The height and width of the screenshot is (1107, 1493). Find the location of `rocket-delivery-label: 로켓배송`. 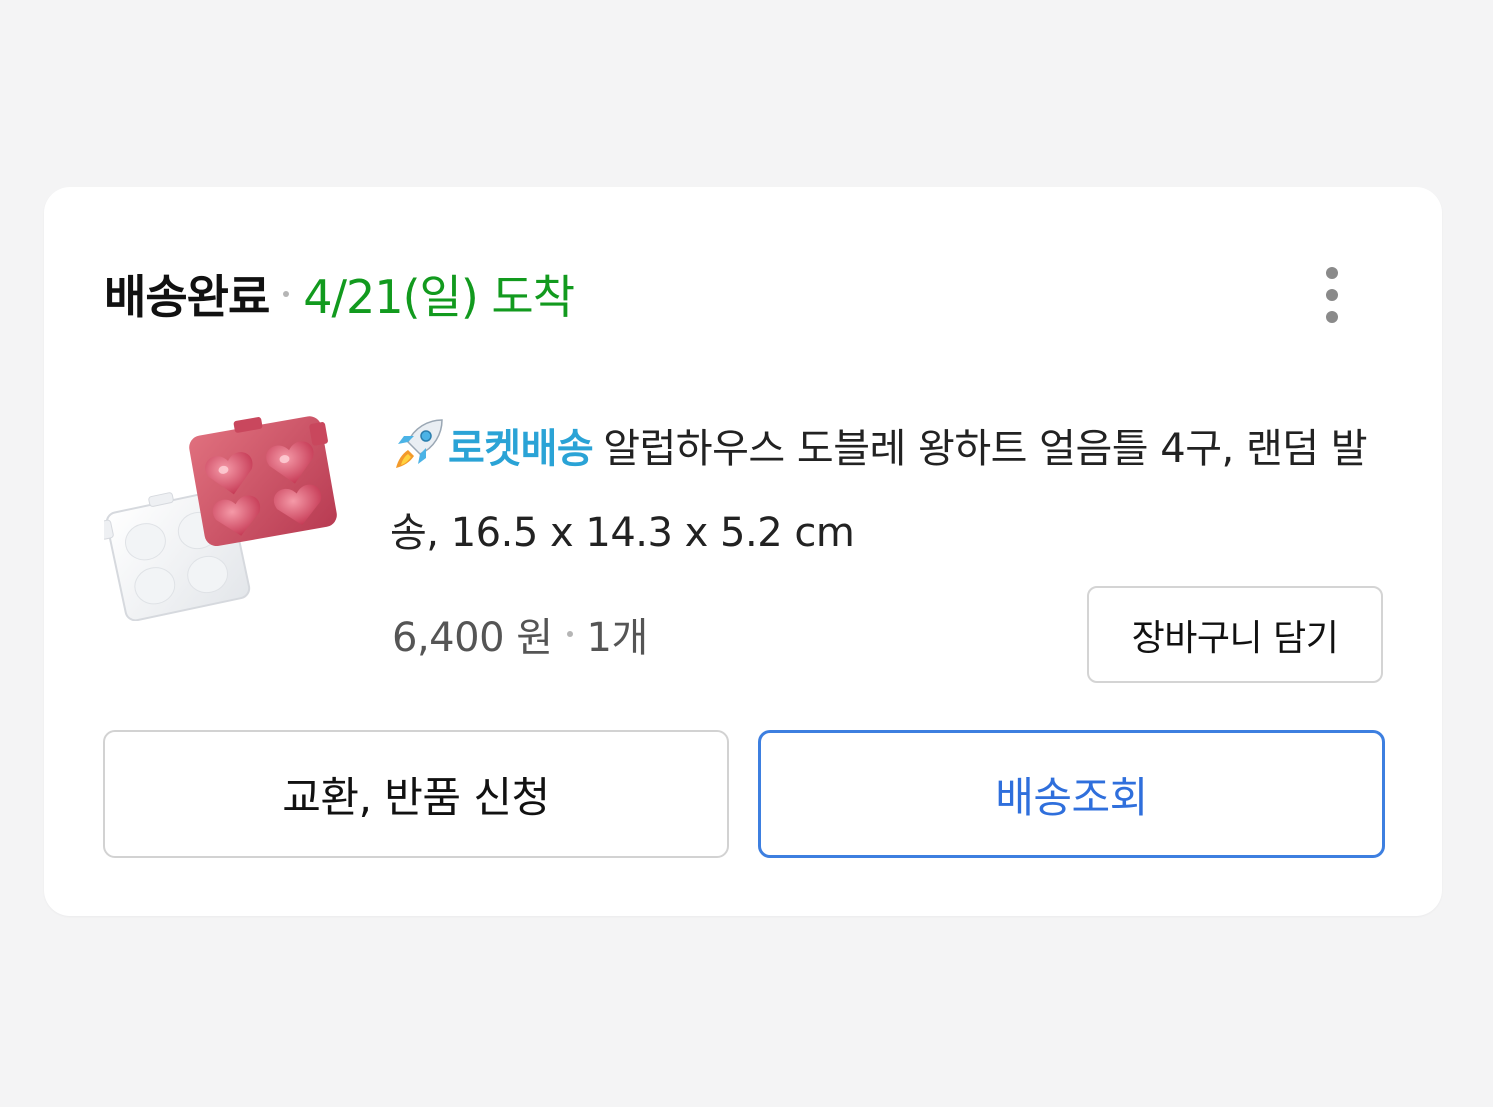

rocket-delivery-label: 로켓배송 is located at coordinates (521, 449).